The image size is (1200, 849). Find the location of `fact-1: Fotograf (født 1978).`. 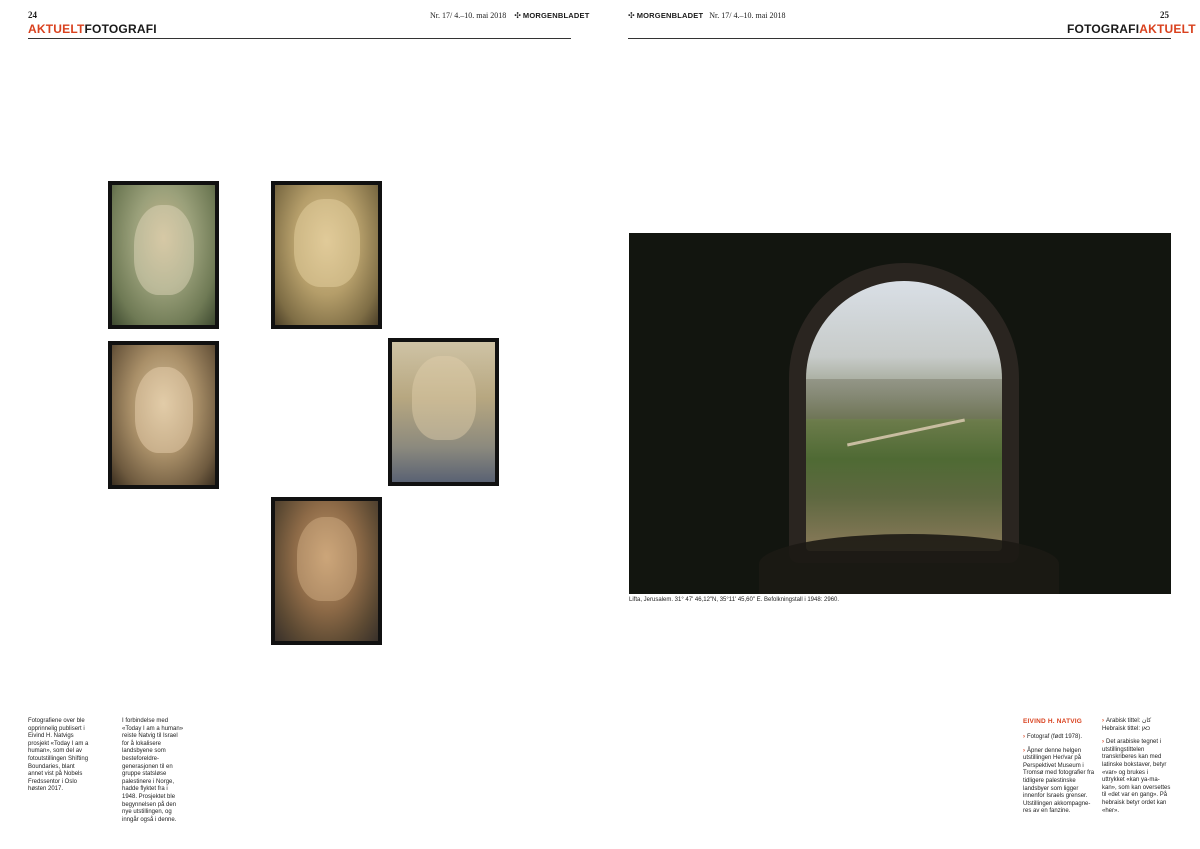

fact-1: Fotograf (født 1978). is located at coordinates (1055, 737).